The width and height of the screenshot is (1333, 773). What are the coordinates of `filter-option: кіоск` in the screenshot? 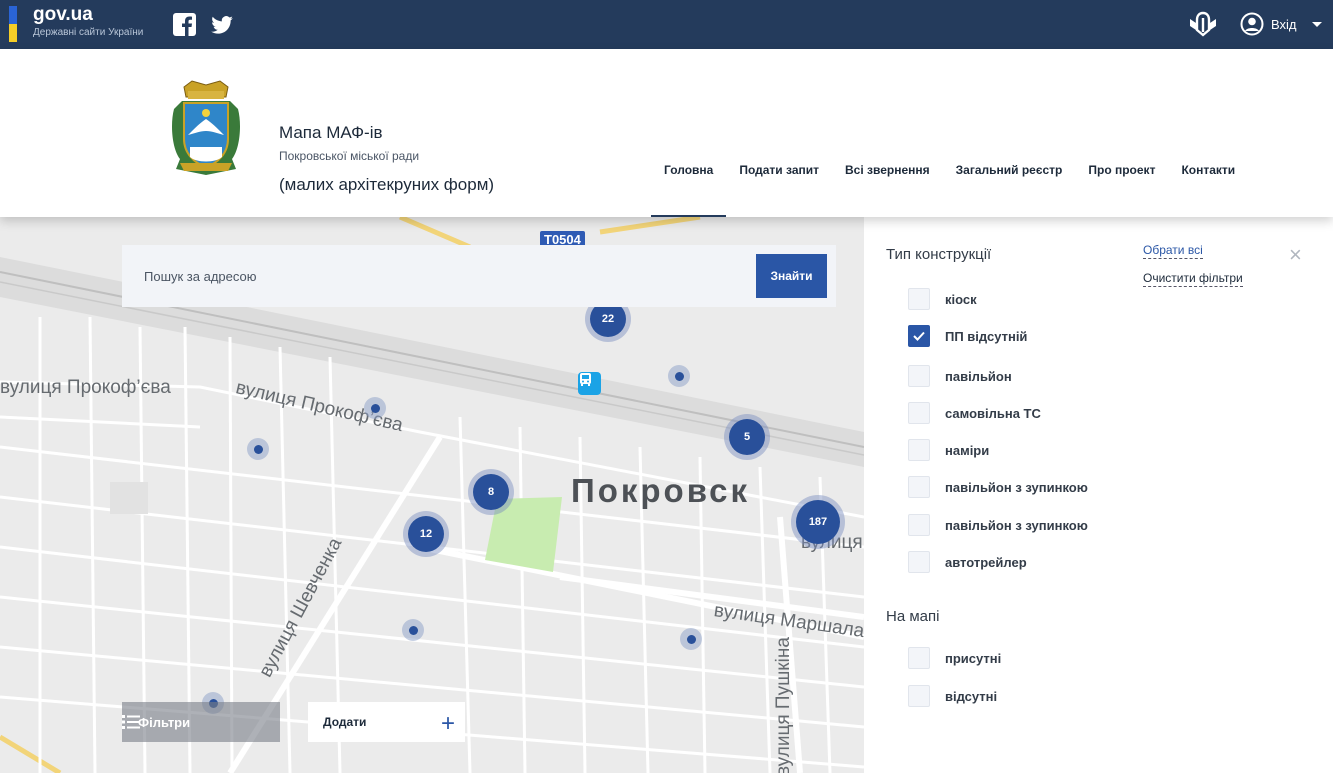 It's located at (942, 299).